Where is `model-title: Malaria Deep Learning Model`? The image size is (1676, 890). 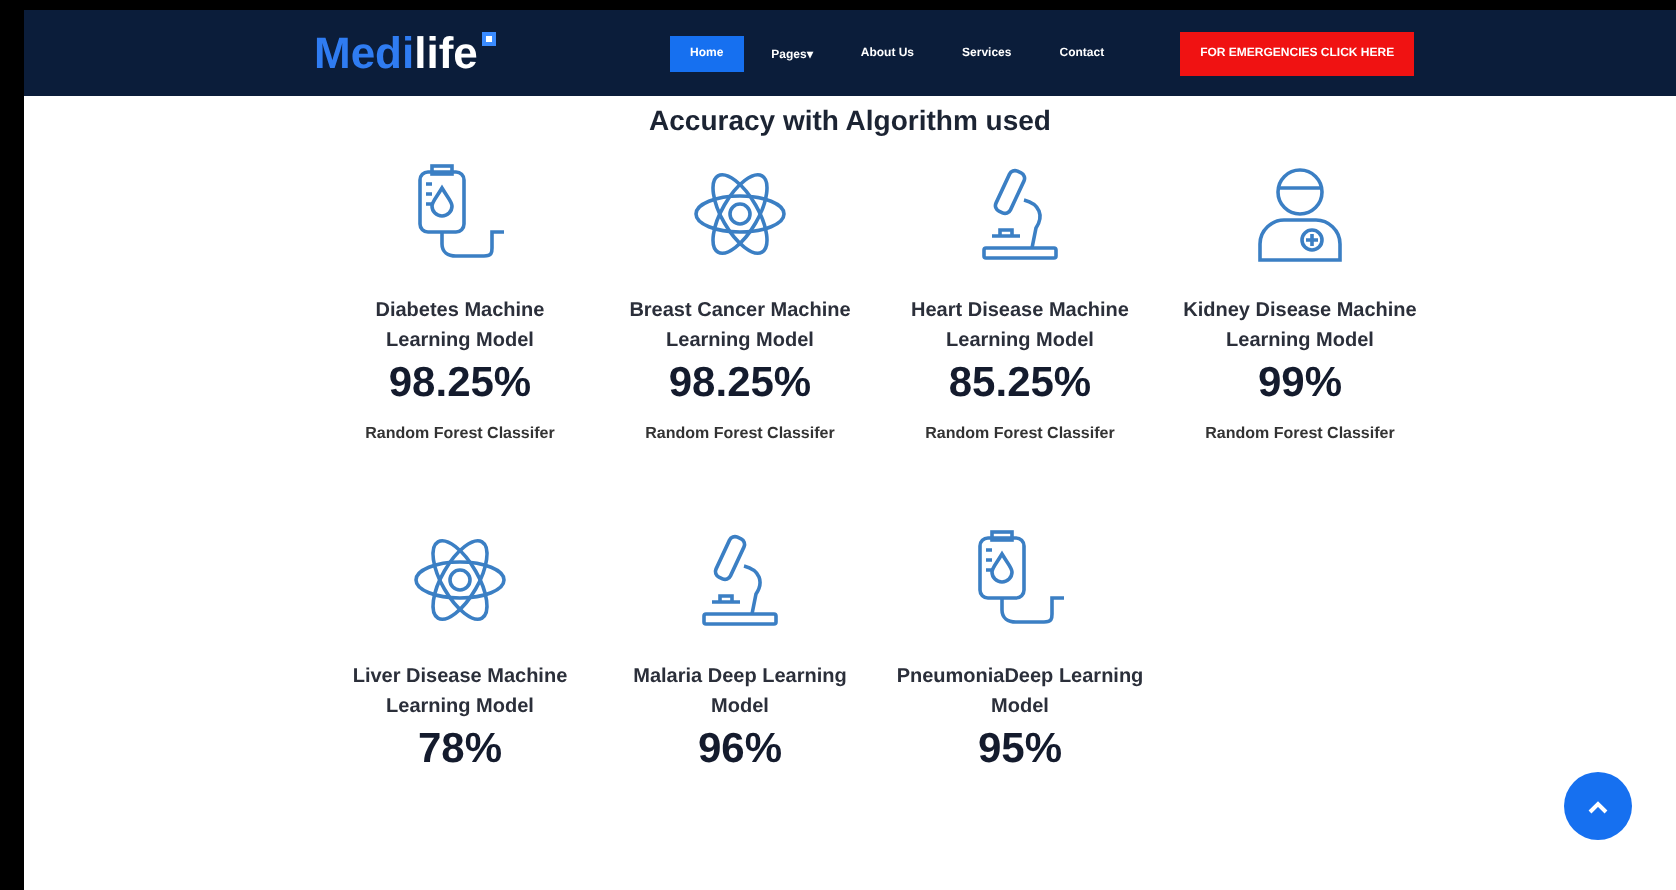 model-title: Malaria Deep Learning Model is located at coordinates (740, 693).